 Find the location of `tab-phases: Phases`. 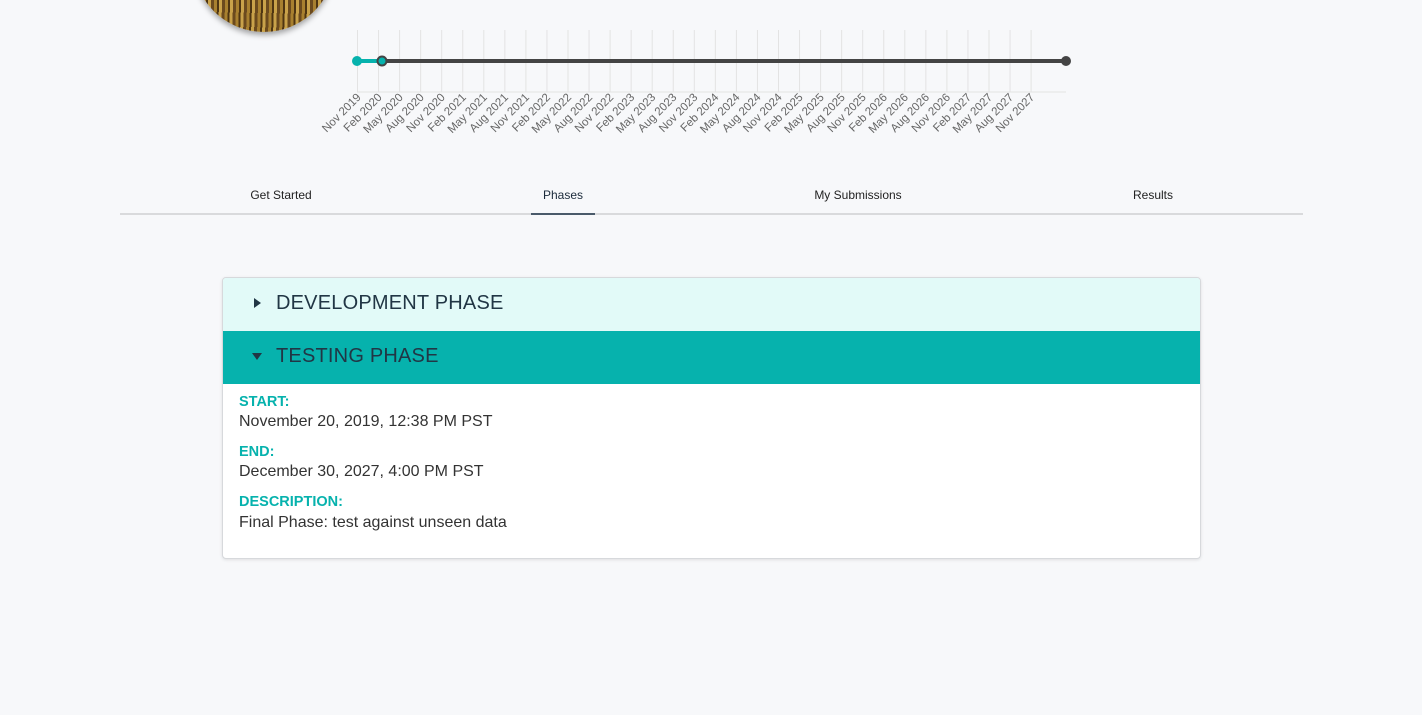

tab-phases: Phases is located at coordinates (563, 197).